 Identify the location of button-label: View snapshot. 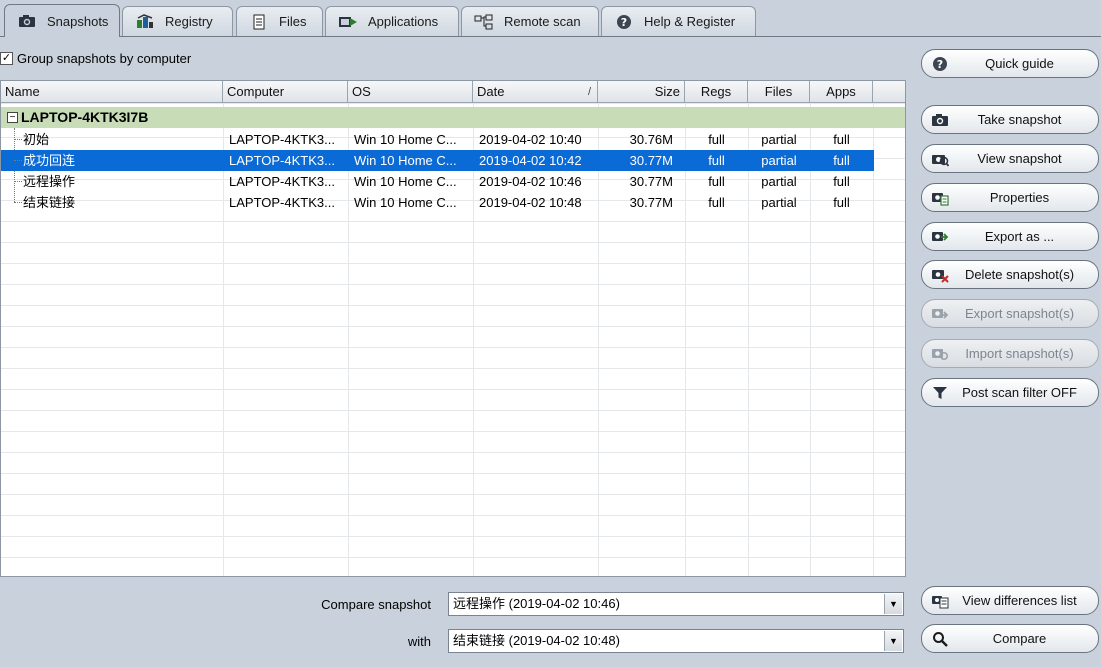
(1019, 158).